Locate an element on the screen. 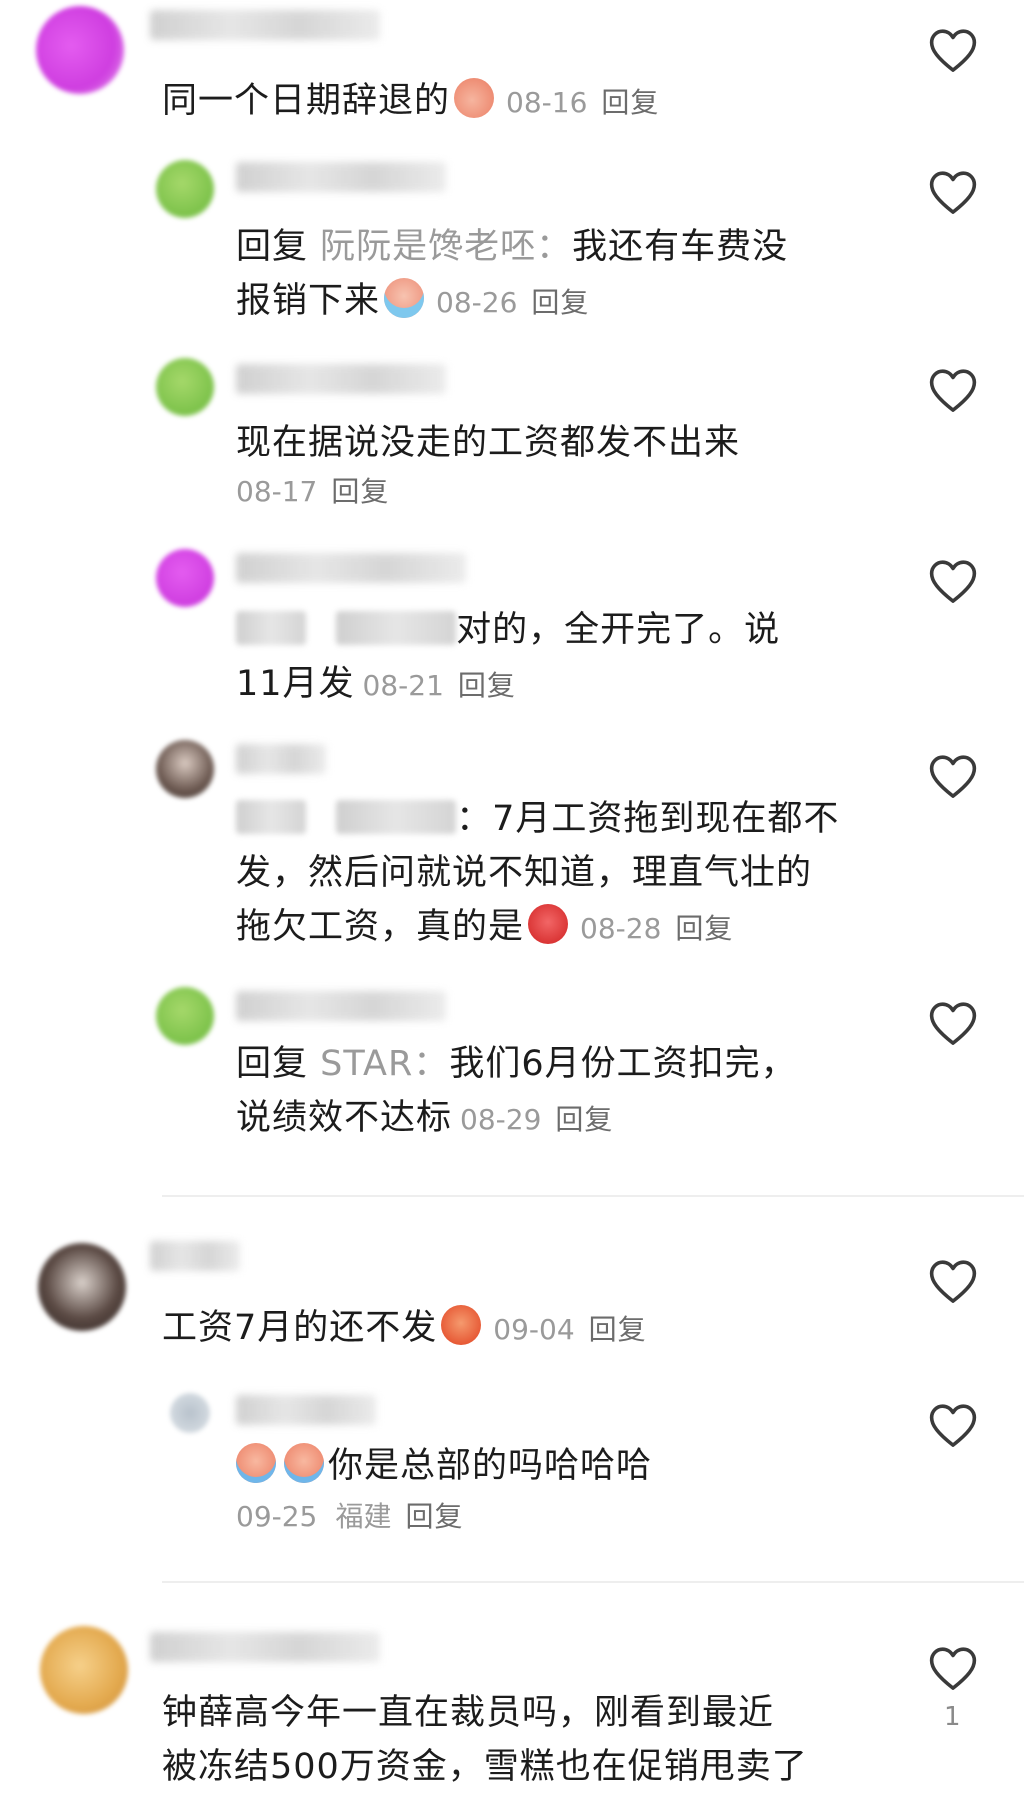  comment-text-line2: 说绩效不达标 08-29 回复 is located at coordinates (424, 1119).